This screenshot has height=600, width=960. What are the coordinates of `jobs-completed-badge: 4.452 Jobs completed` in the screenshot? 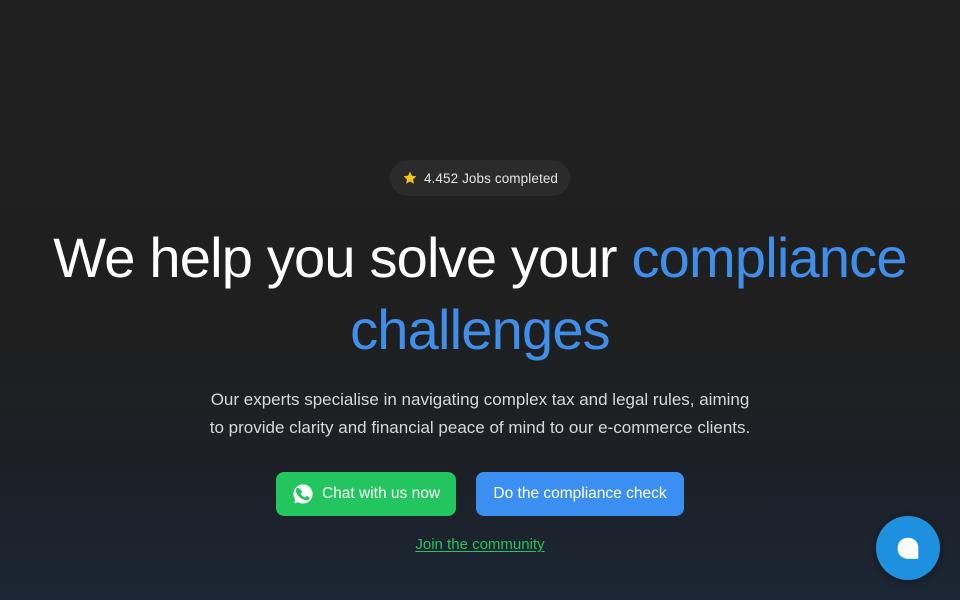 It's located at (480, 178).